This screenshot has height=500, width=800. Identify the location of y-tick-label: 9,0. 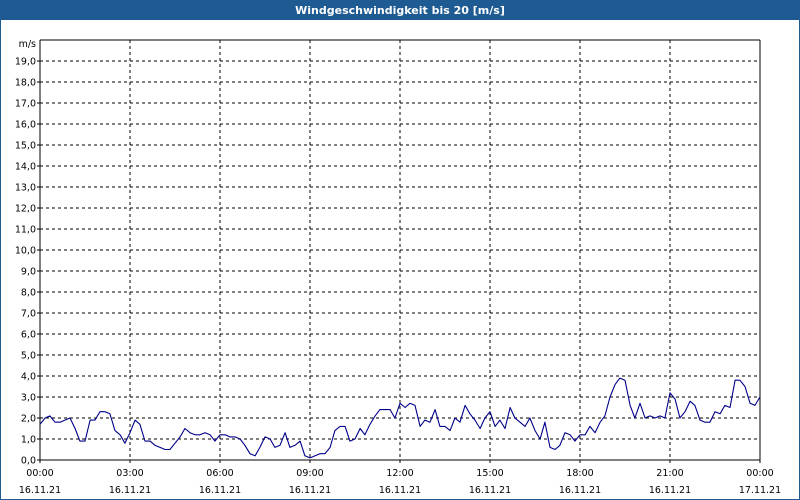
(28, 272).